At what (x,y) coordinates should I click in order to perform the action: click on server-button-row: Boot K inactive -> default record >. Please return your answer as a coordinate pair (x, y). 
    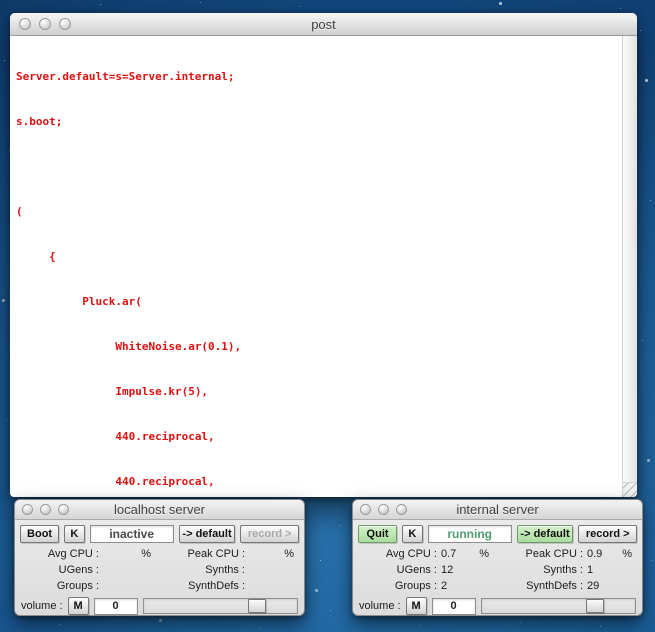
    Looking at the image, I should click on (159, 531).